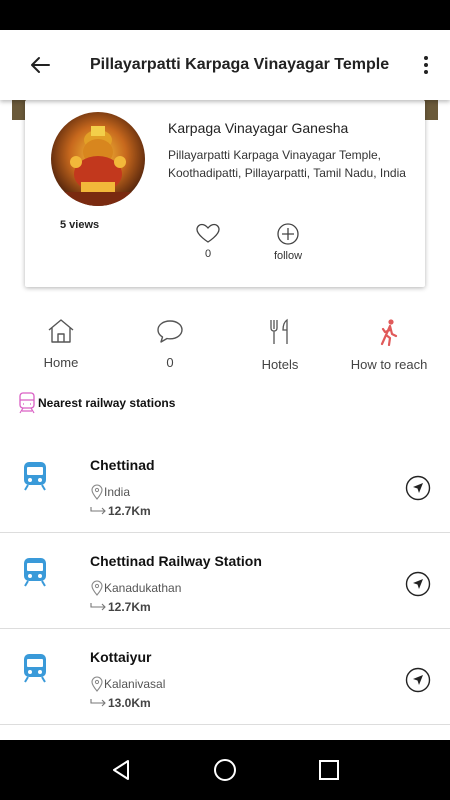 Image resolution: width=450 pixels, height=800 pixels. Describe the element at coordinates (107, 403) in the screenshot. I see `section-title: Nearest railway stations` at that location.